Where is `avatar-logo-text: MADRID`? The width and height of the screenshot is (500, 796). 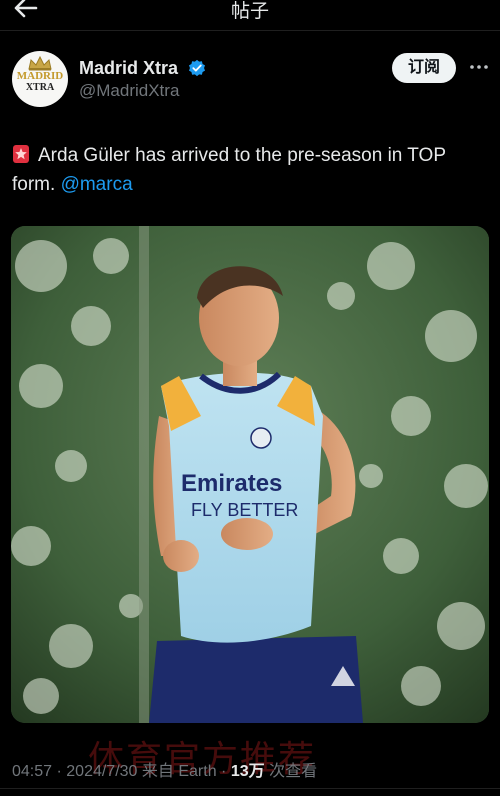 avatar-logo-text: MADRID is located at coordinates (40, 76).